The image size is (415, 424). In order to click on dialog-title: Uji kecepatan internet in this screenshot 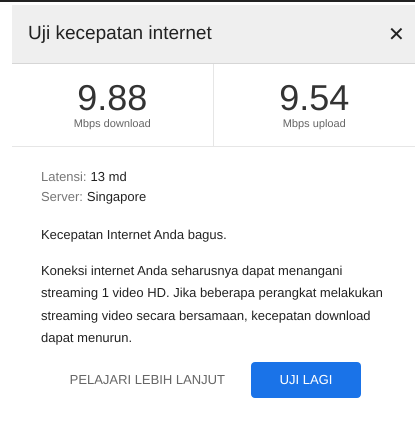, I will do `click(120, 34)`.